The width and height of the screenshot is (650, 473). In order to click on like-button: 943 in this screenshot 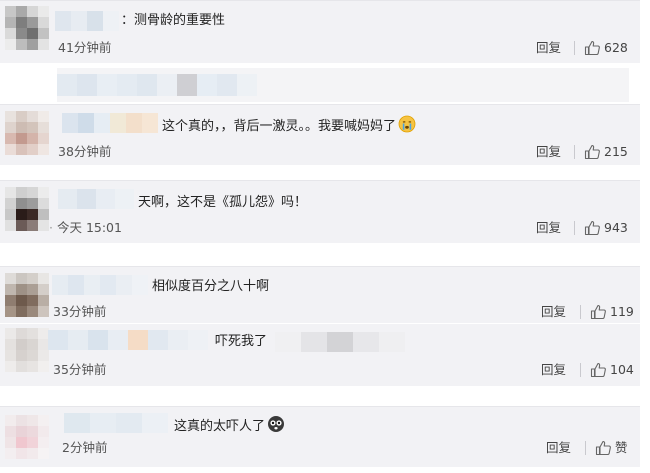, I will do `click(606, 228)`.